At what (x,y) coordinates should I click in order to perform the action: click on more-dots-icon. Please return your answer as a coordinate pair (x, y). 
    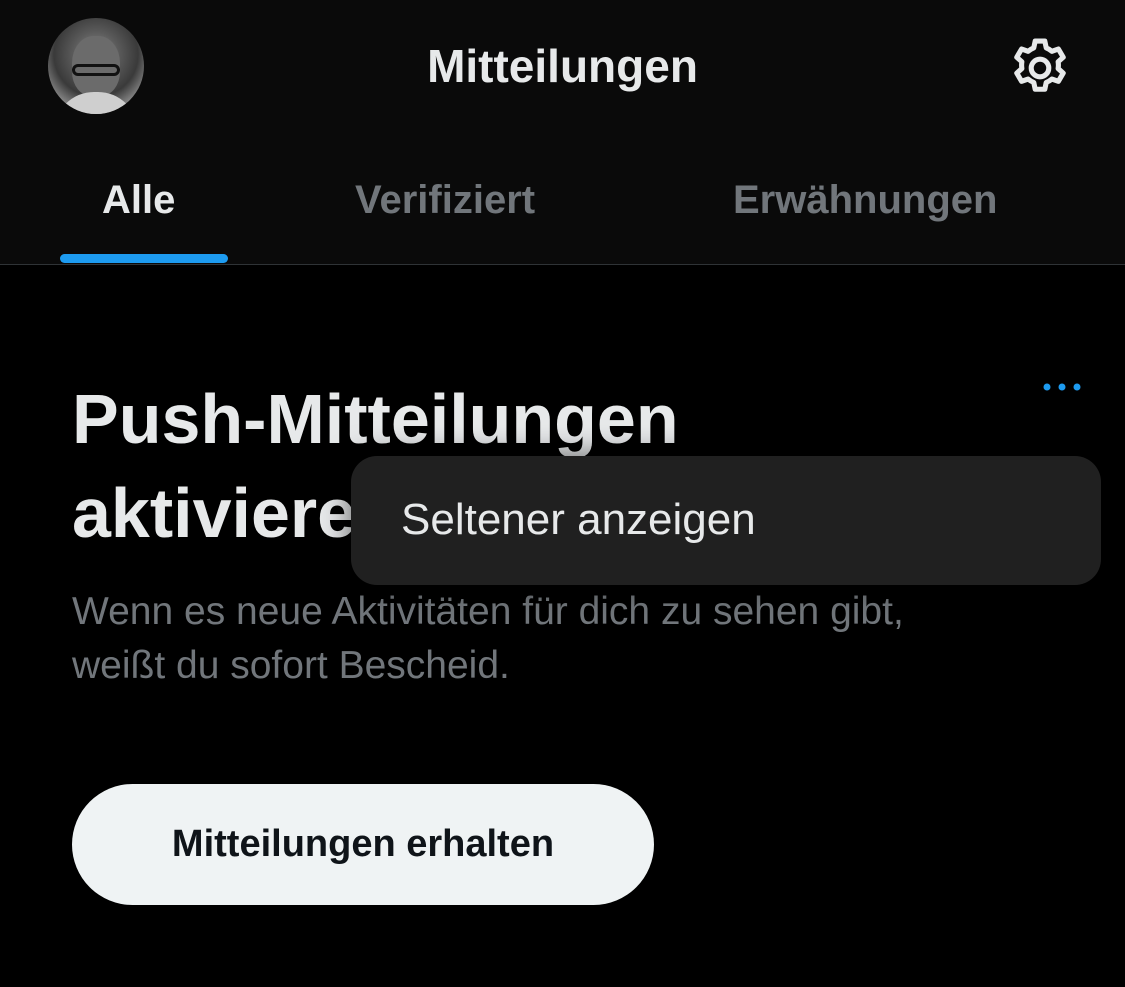
    Looking at the image, I should click on (1062, 387).